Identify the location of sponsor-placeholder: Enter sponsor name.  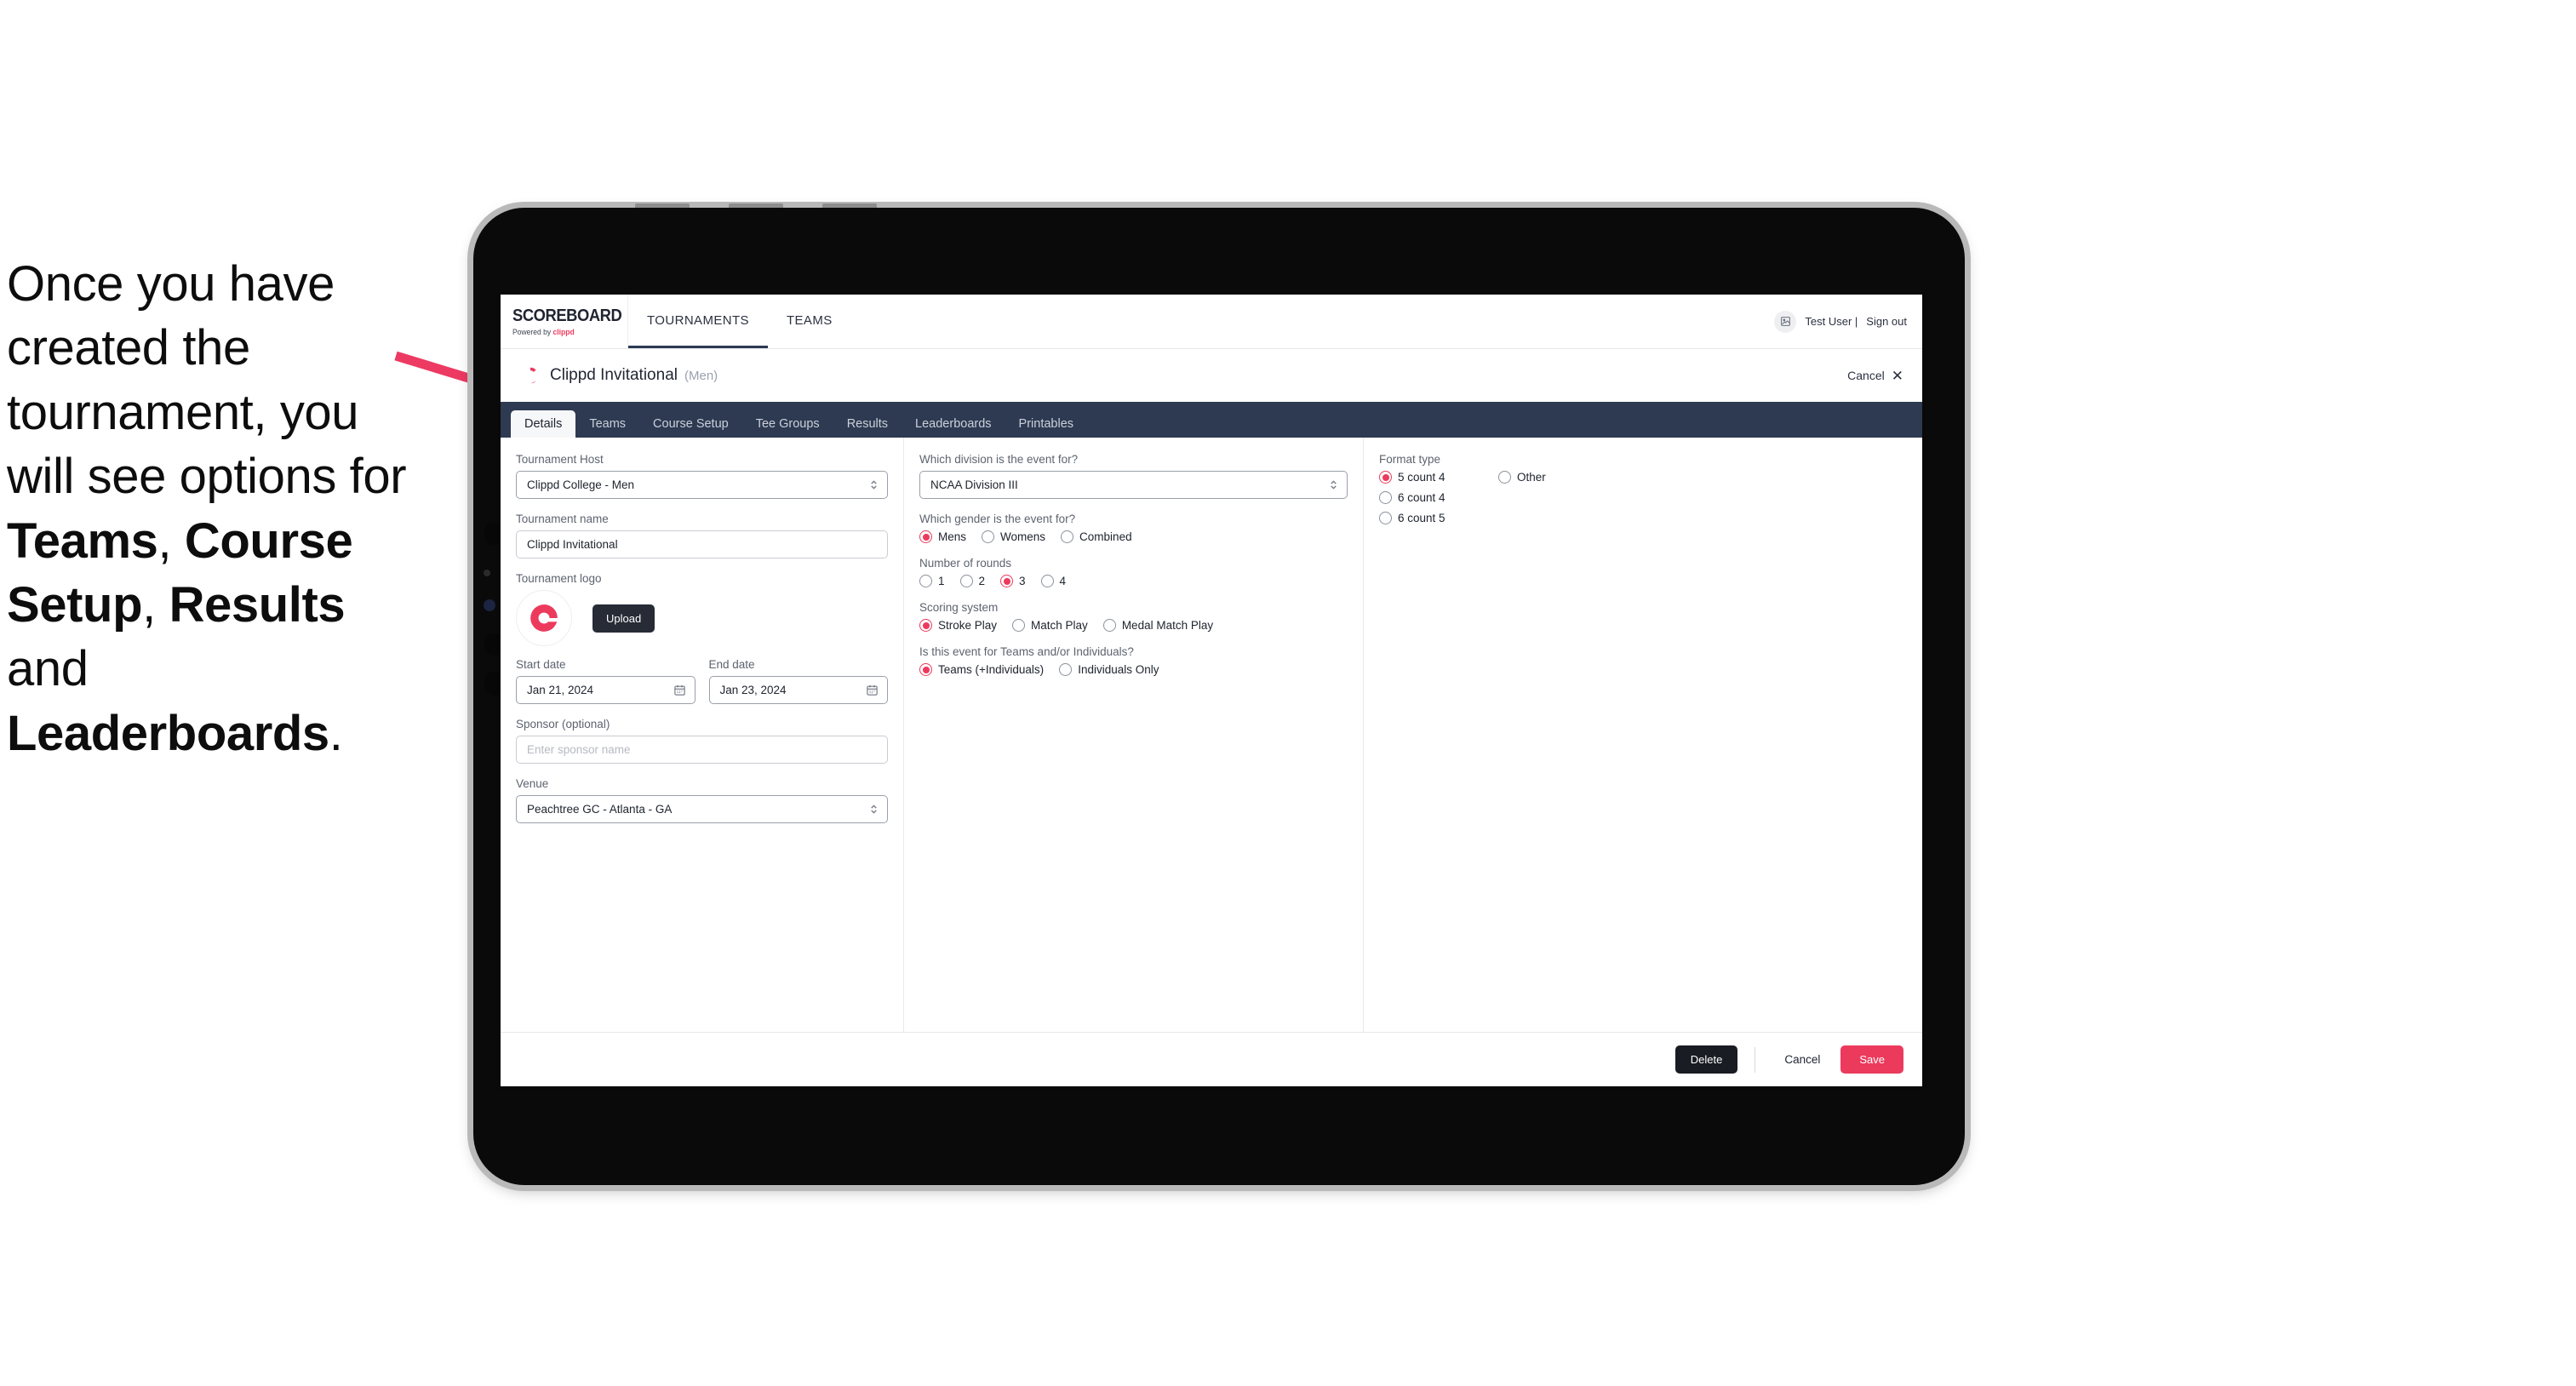
(579, 749).